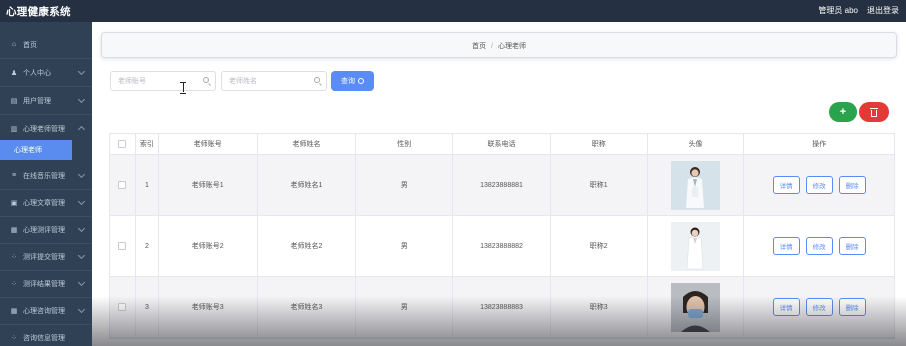 Image resolution: width=906 pixels, height=346 pixels. Describe the element at coordinates (511, 46) in the screenshot. I see `breadcrumb-current: 心理老师` at that location.